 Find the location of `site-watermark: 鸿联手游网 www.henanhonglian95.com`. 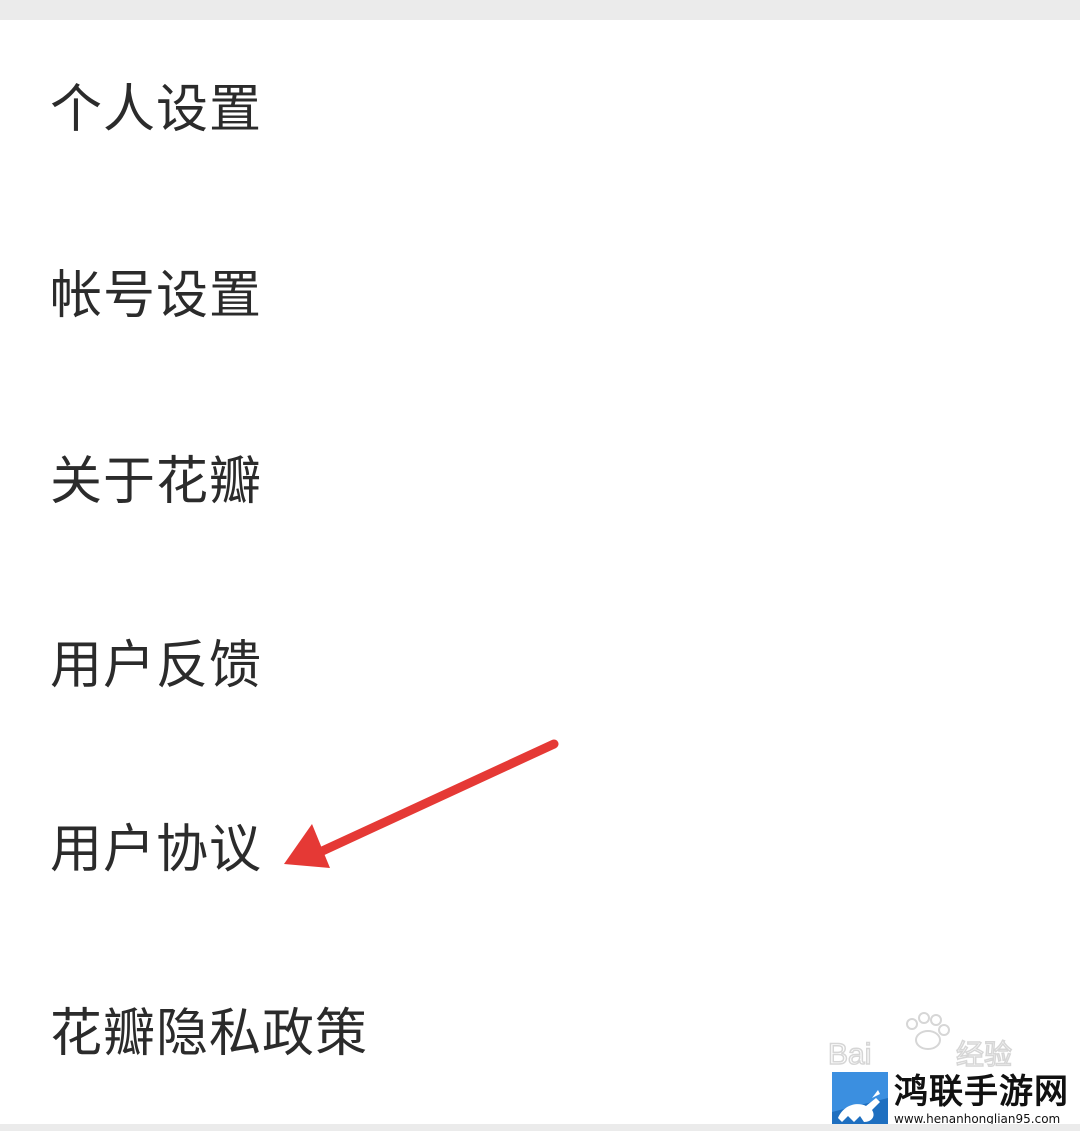

site-watermark: 鸿联手游网 www.henanhonglian95.com is located at coordinates (952, 1099).